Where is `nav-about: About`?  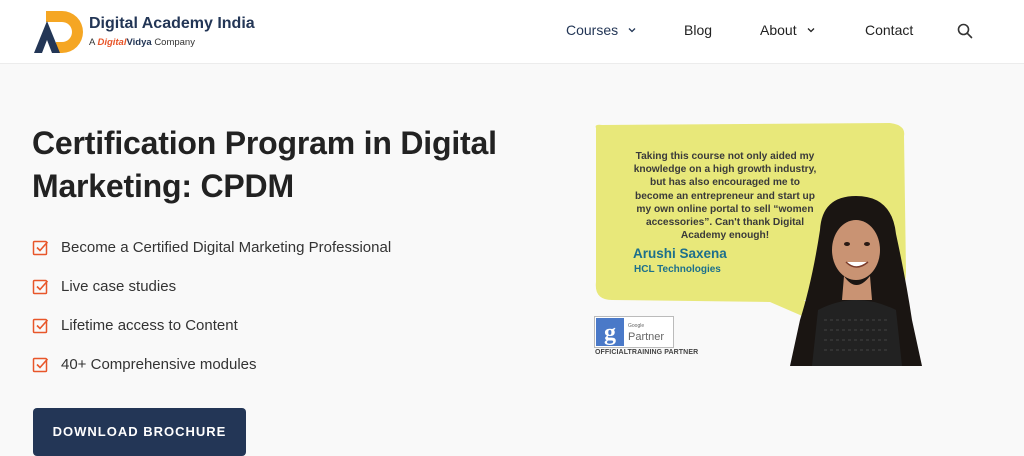
nav-about: About is located at coordinates (788, 30).